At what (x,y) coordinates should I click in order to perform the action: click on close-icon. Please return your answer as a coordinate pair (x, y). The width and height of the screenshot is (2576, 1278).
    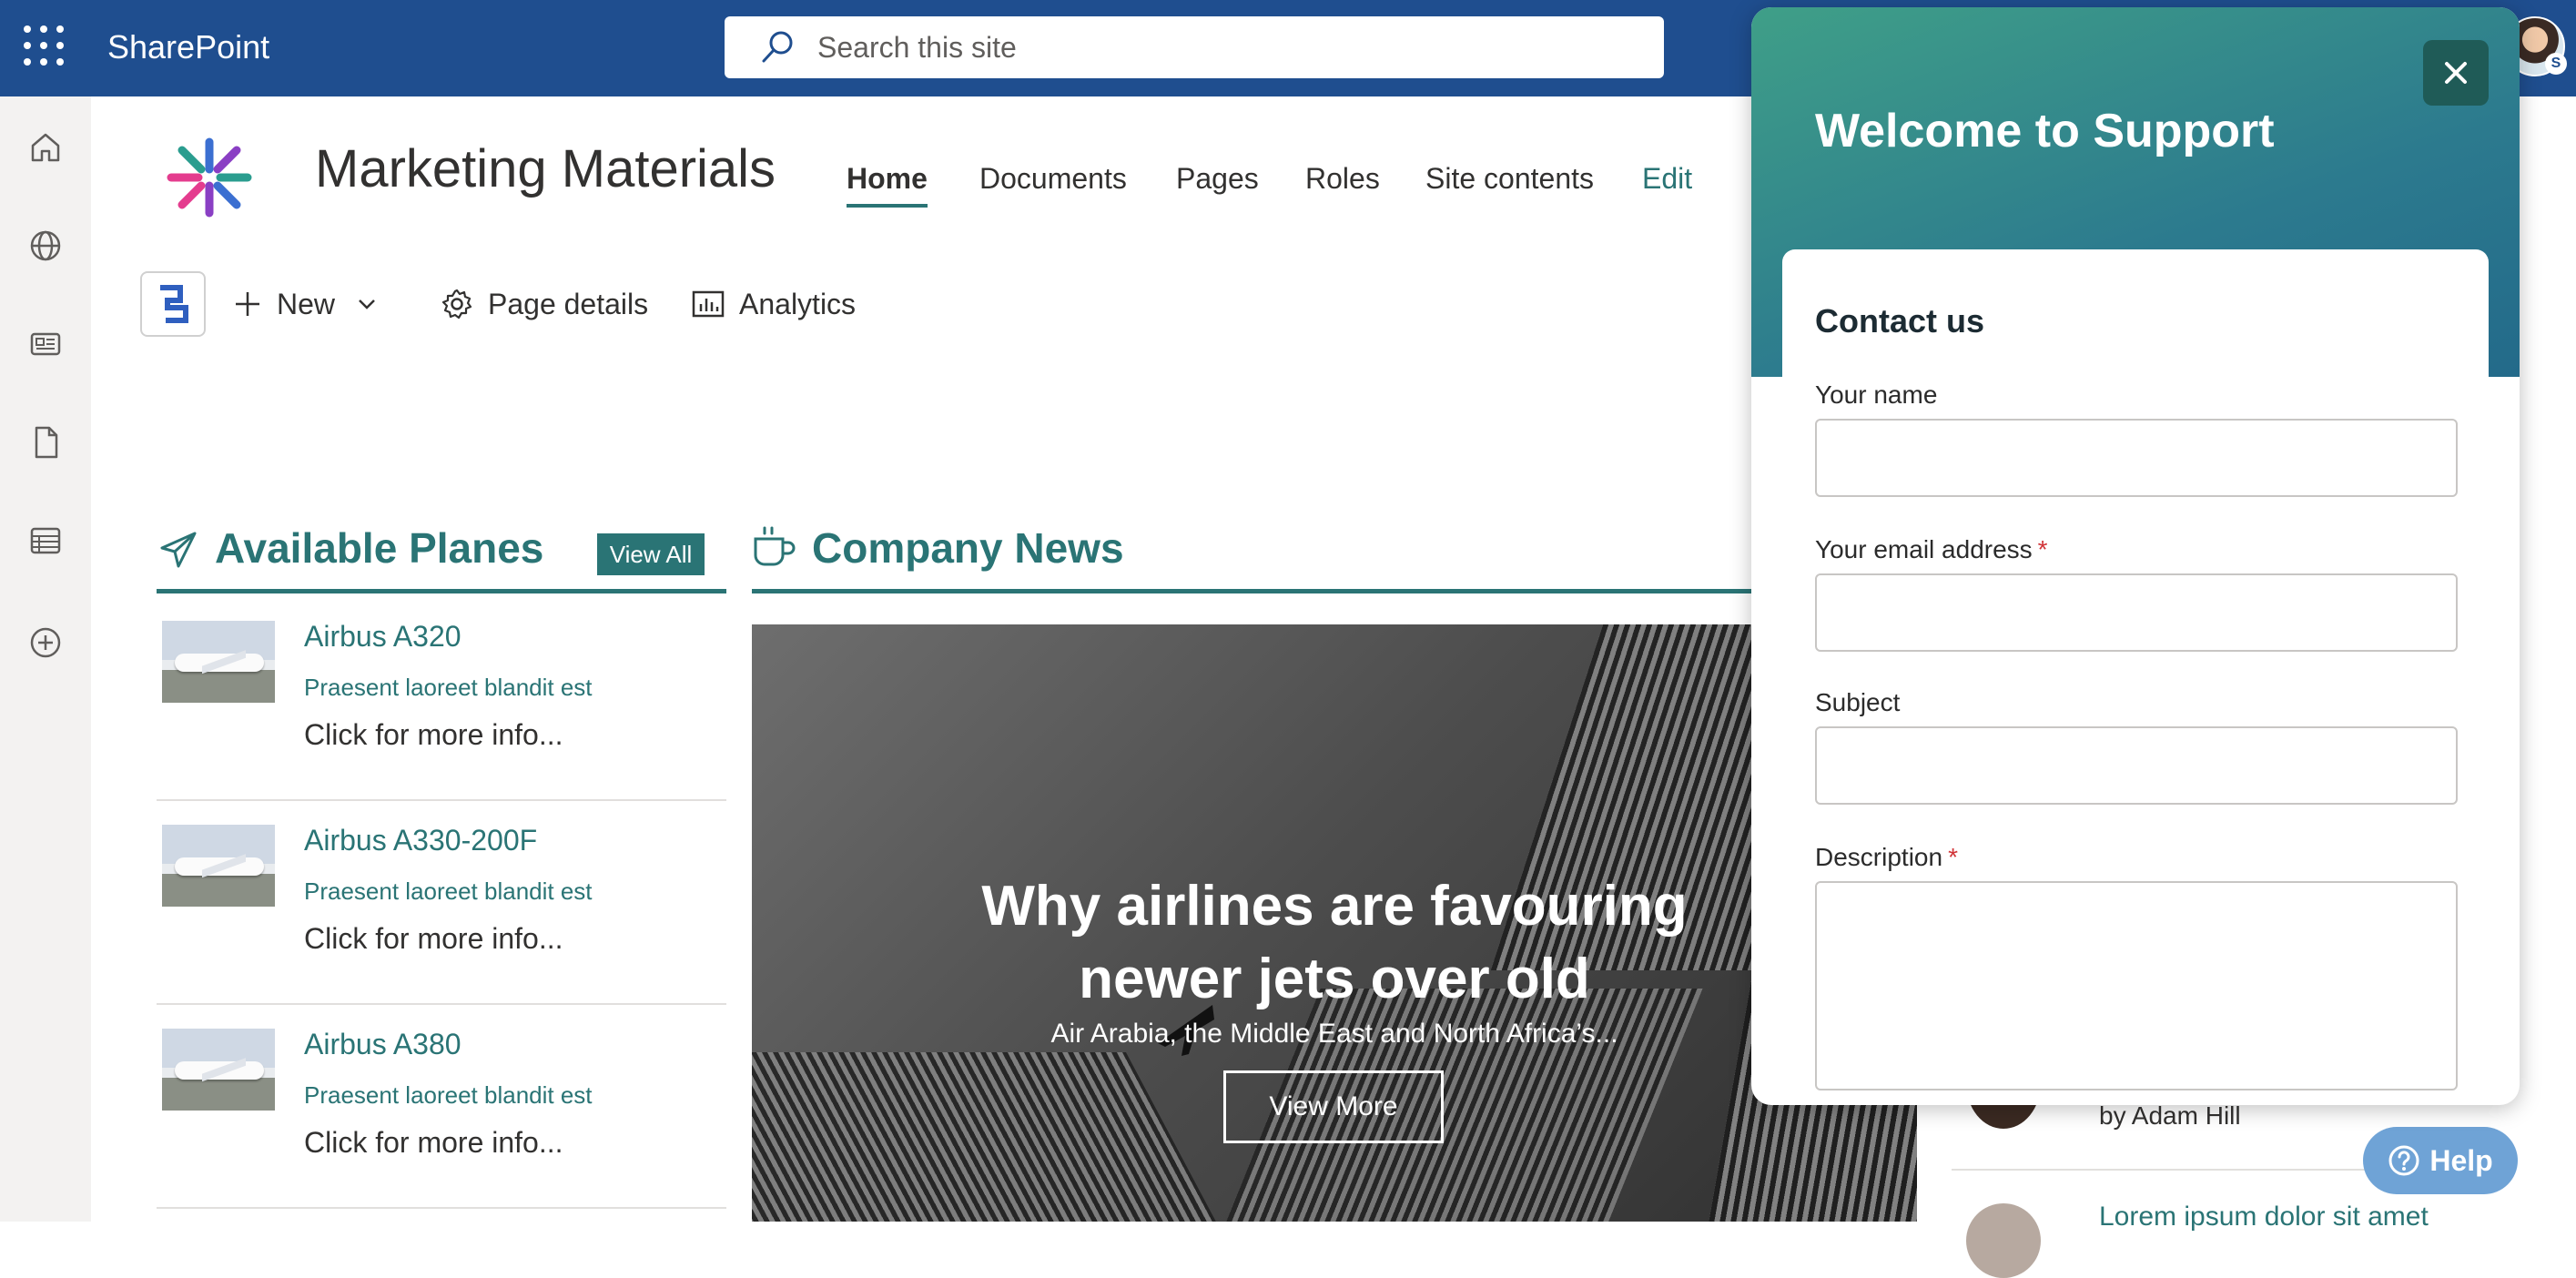
    Looking at the image, I should click on (2456, 73).